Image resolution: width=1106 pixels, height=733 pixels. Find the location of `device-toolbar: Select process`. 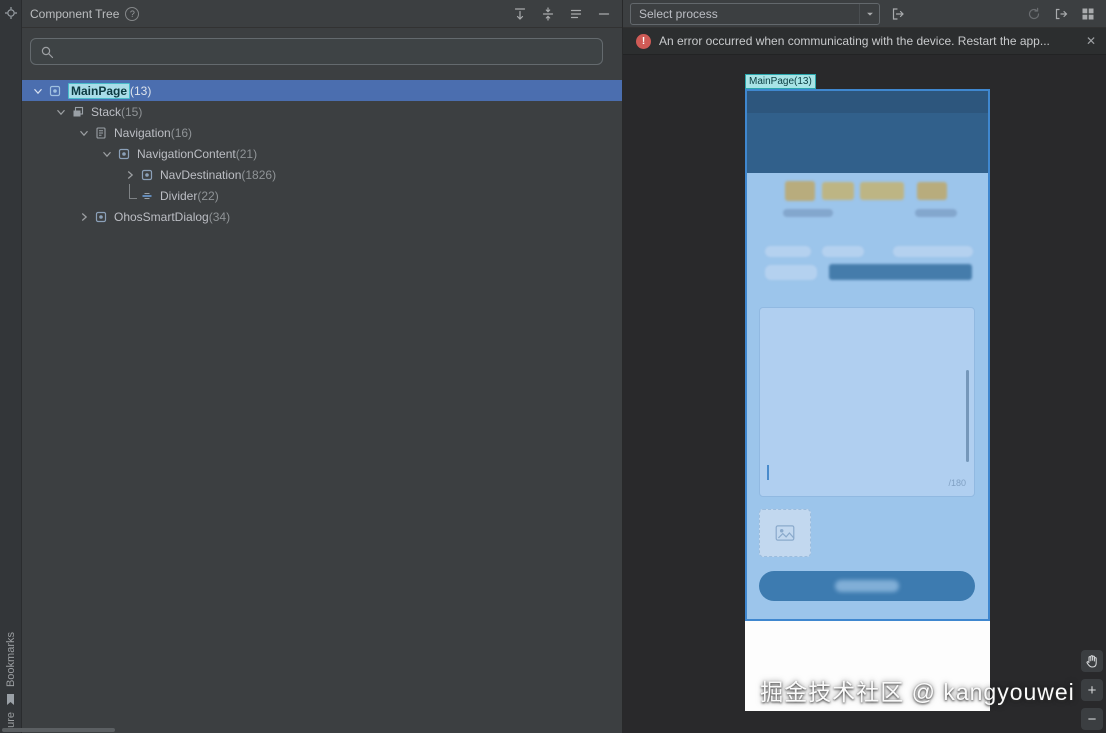

device-toolbar: Select process is located at coordinates (864, 14).